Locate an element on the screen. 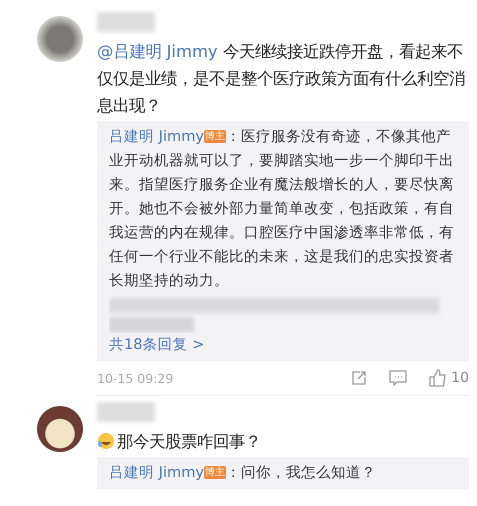  reply-text: 吕建明 Jimmy博主：问你，我怎么知道？ is located at coordinates (243, 473).